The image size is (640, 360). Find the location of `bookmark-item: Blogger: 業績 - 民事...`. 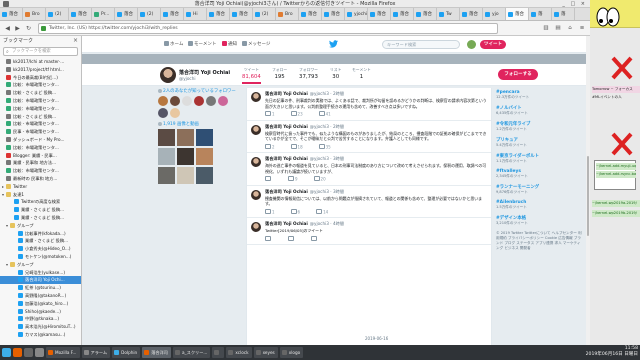

bookmark-item: Blogger: 業績 - 民事... is located at coordinates (40, 156).